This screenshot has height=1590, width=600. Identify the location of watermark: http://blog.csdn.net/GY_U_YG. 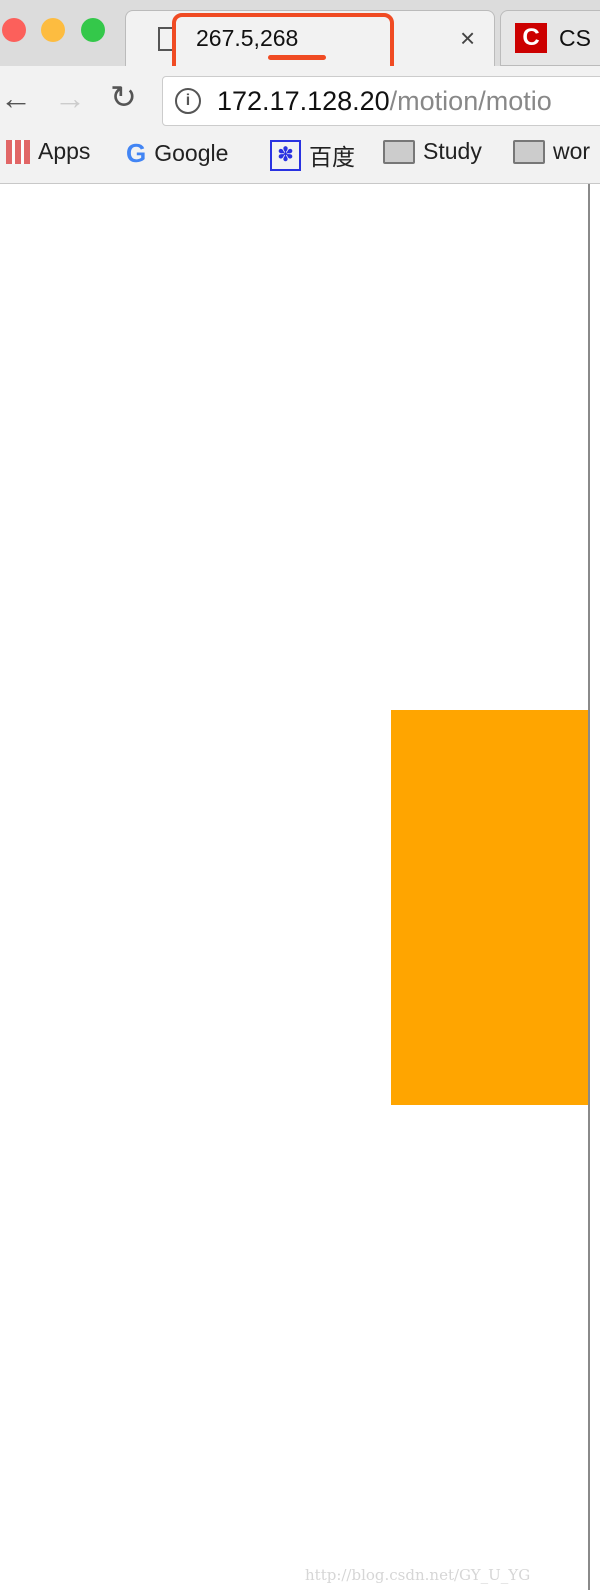
(418, 1575).